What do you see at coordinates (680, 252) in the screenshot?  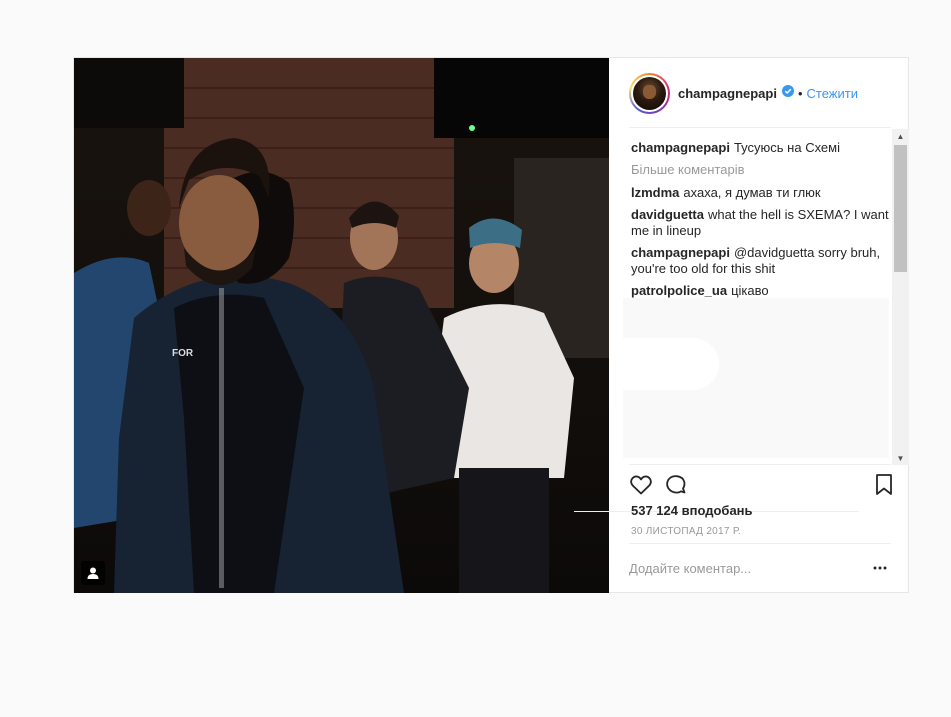 I see `comment-username: champagnepapi` at bounding box center [680, 252].